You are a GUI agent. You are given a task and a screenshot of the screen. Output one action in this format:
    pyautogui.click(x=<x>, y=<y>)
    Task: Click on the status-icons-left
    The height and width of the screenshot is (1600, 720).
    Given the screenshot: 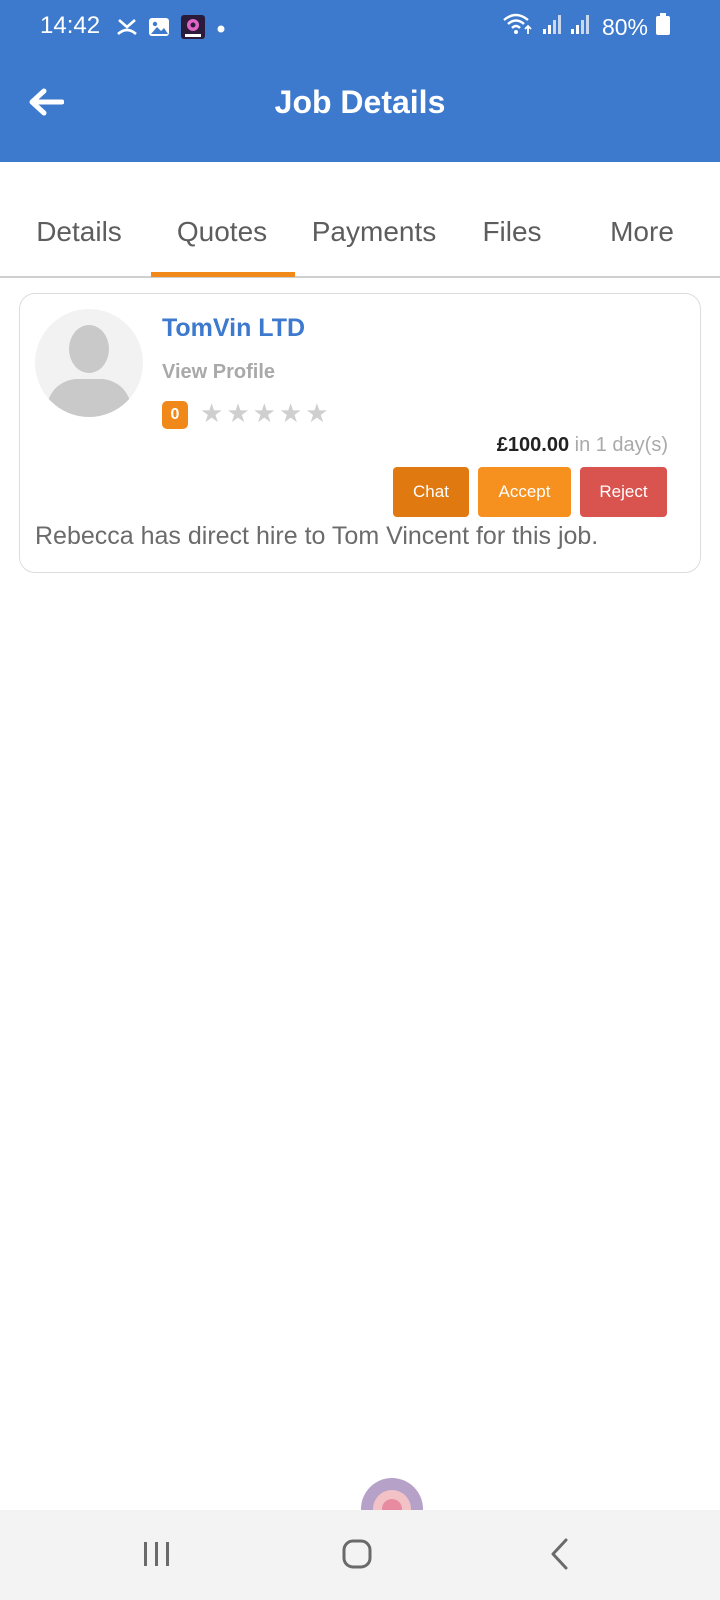 What is the action you would take?
    pyautogui.click(x=171, y=29)
    